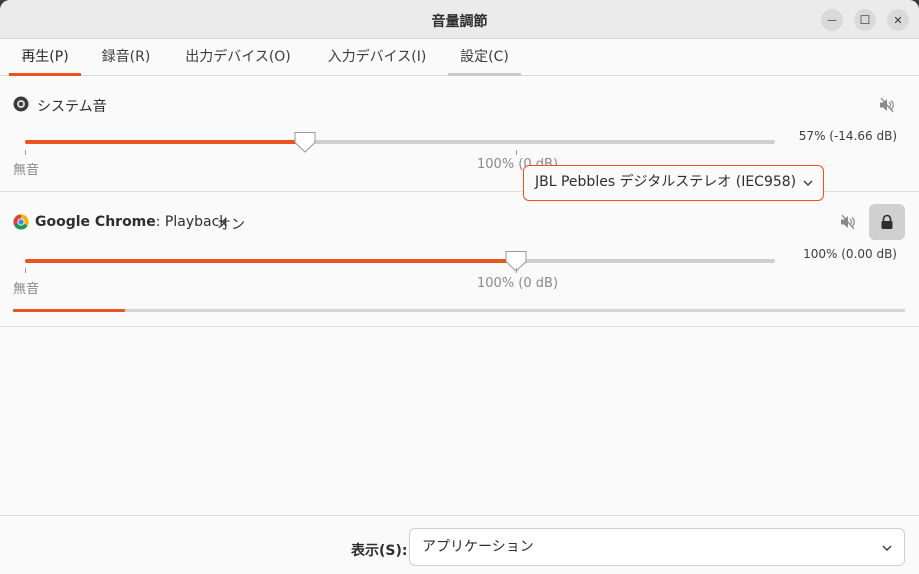 The image size is (919, 574). I want to click on title-bar: 音量調節 — ☐ ✕, so click(459, 19).